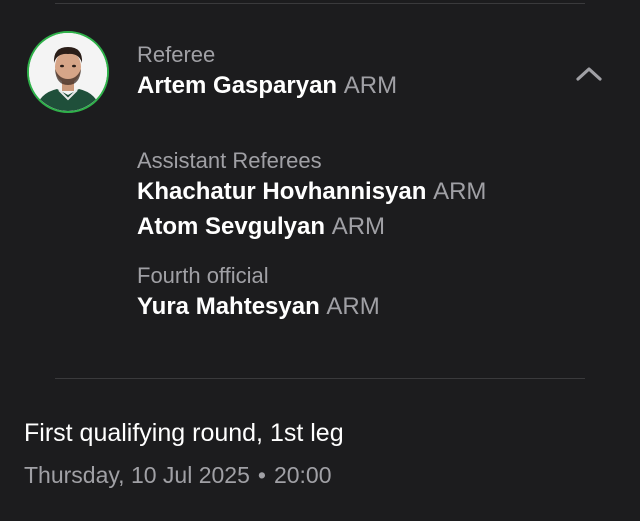 This screenshot has height=521, width=640. I want to click on referee-avatar, so click(68, 72).